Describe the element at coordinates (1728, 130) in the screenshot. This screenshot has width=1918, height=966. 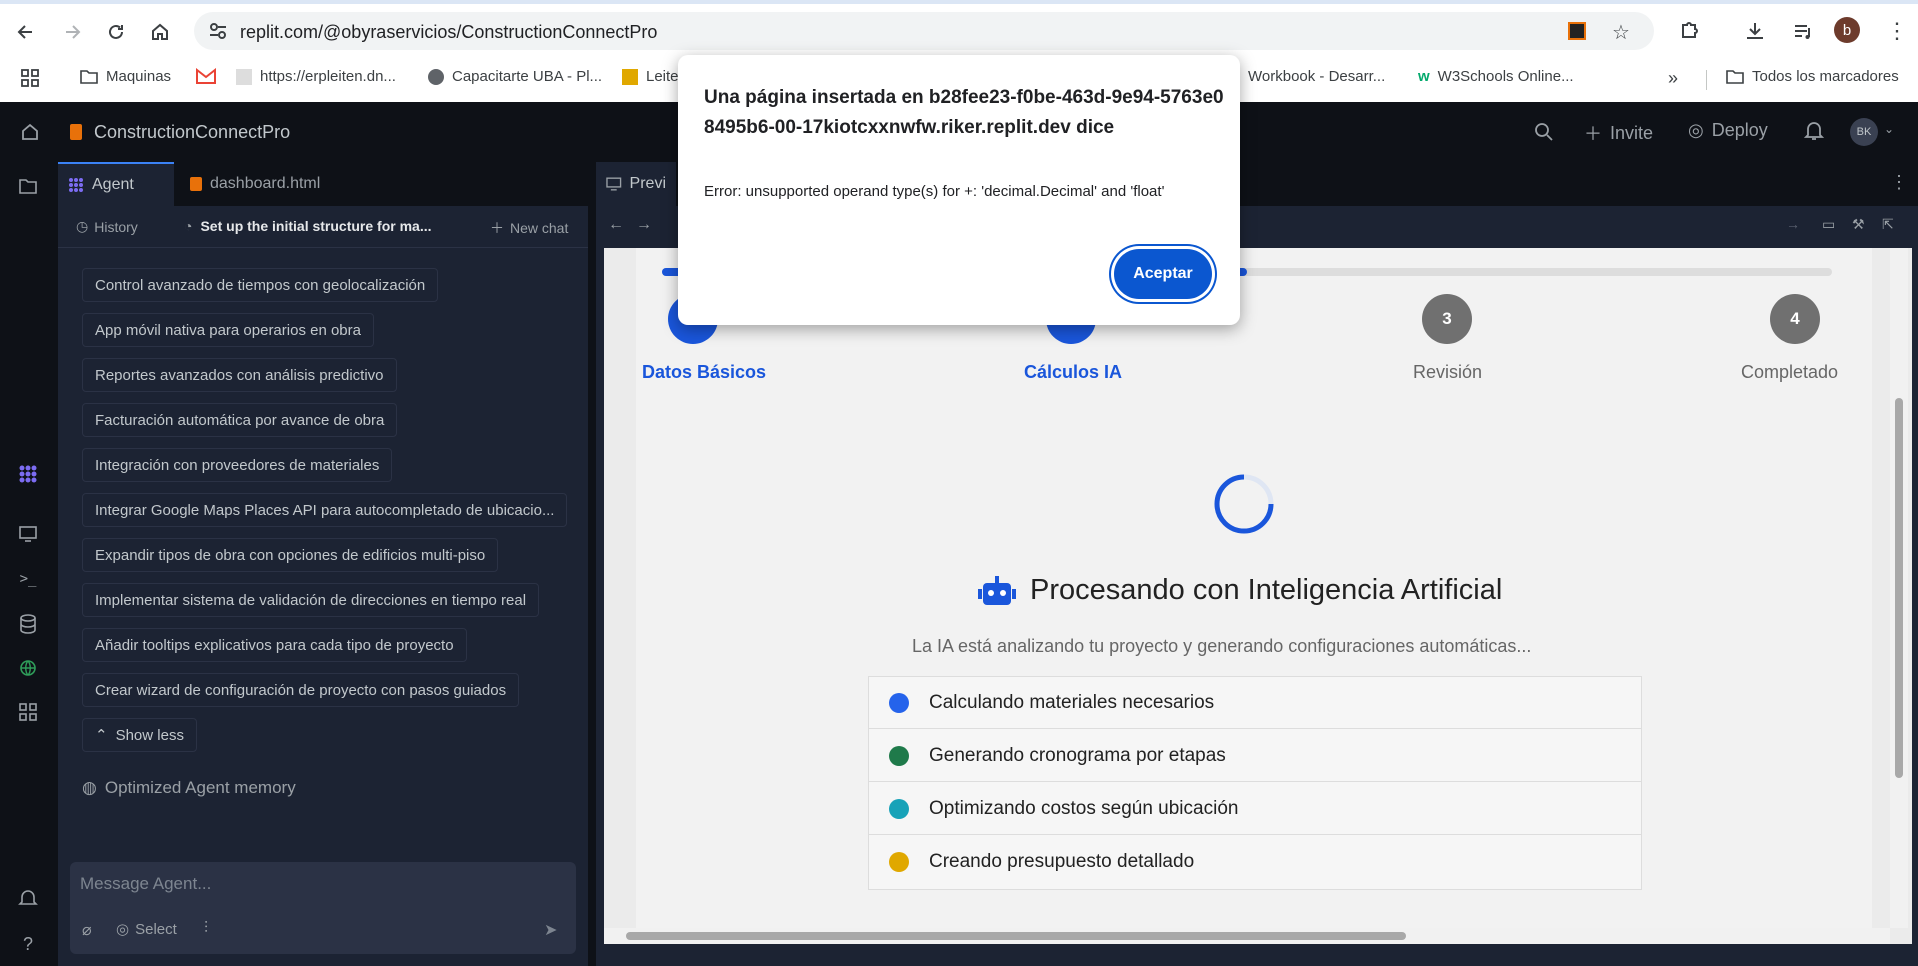
I see `deploy-button: ◎ Deploy` at that location.